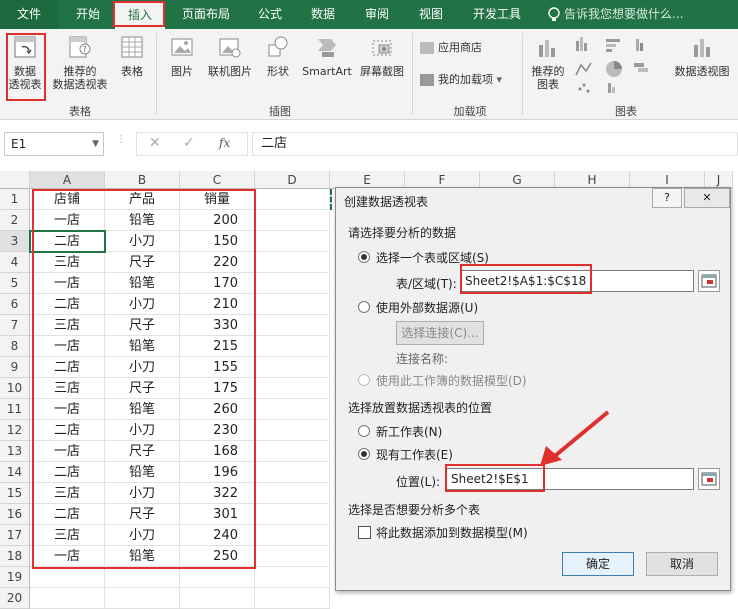 This screenshot has height=609, width=738. What do you see at coordinates (292, 472) in the screenshot?
I see `cell-D14` at bounding box center [292, 472].